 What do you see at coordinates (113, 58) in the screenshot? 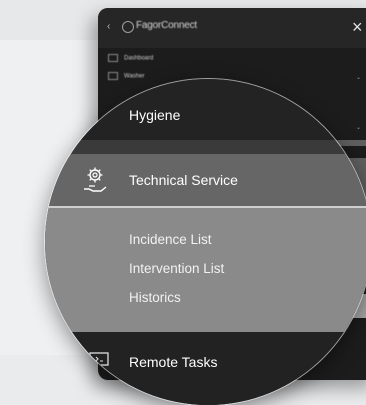
I see `dashboard-icon` at bounding box center [113, 58].